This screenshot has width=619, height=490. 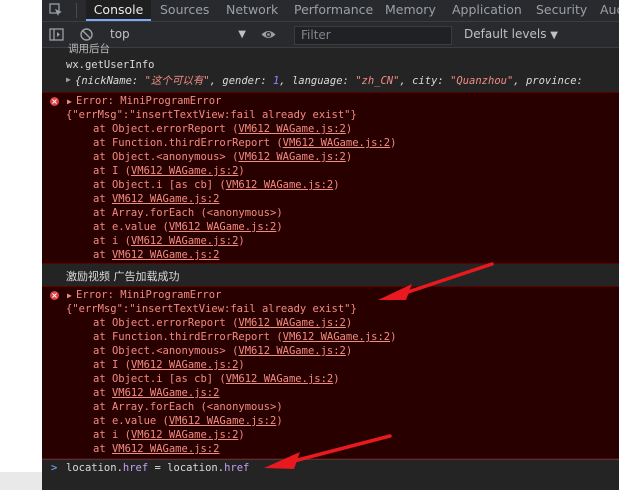 What do you see at coordinates (333, 10) in the screenshot?
I see `tab-performance: Performance` at bounding box center [333, 10].